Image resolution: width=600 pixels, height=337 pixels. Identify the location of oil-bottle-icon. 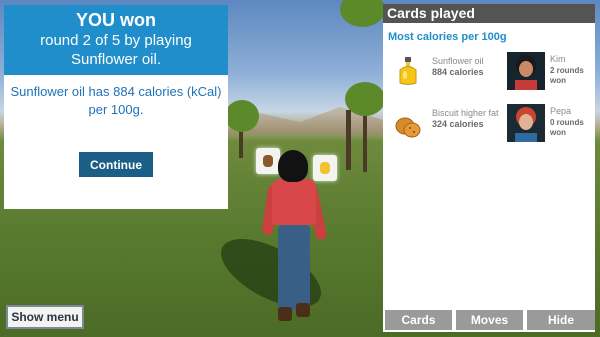
(408, 71).